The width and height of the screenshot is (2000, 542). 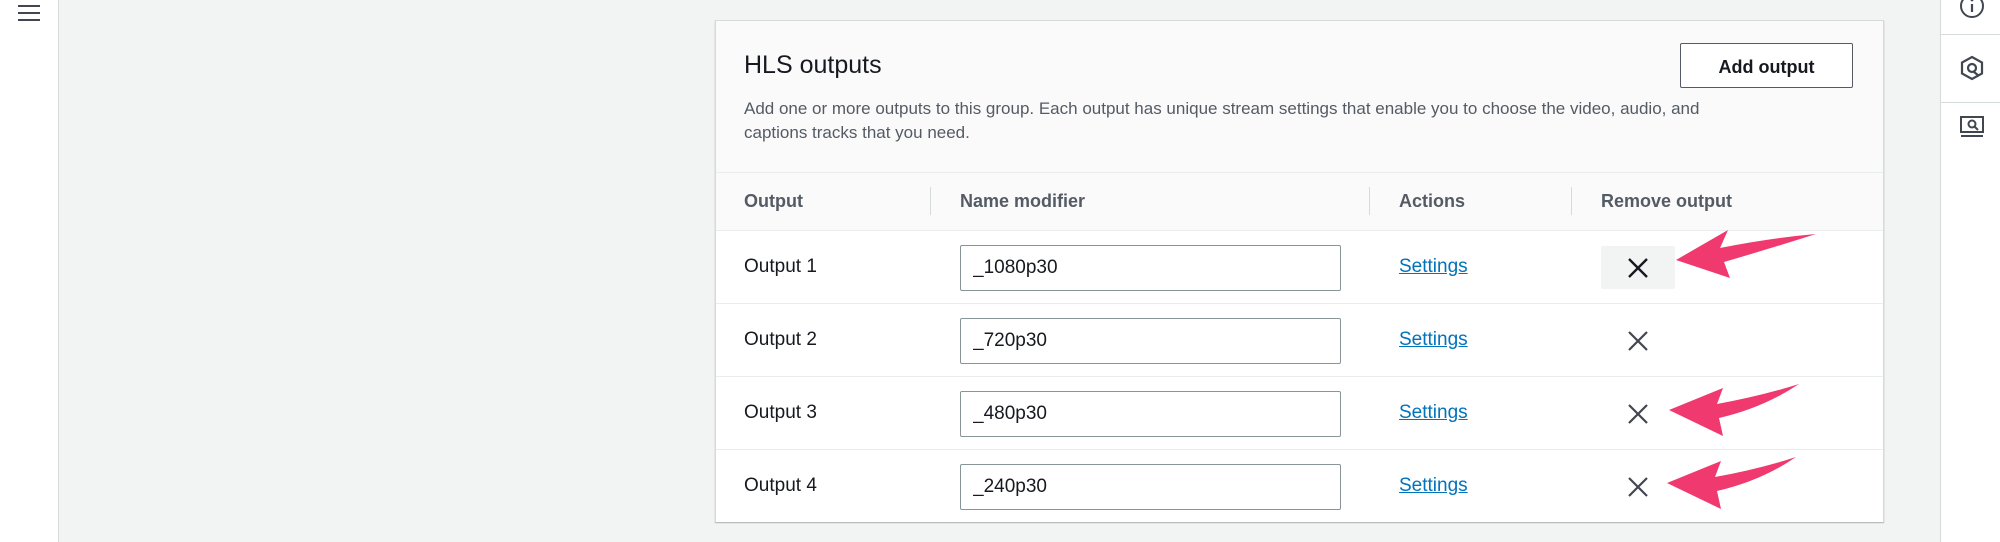 I want to click on output-name: Output 1, so click(x=780, y=266).